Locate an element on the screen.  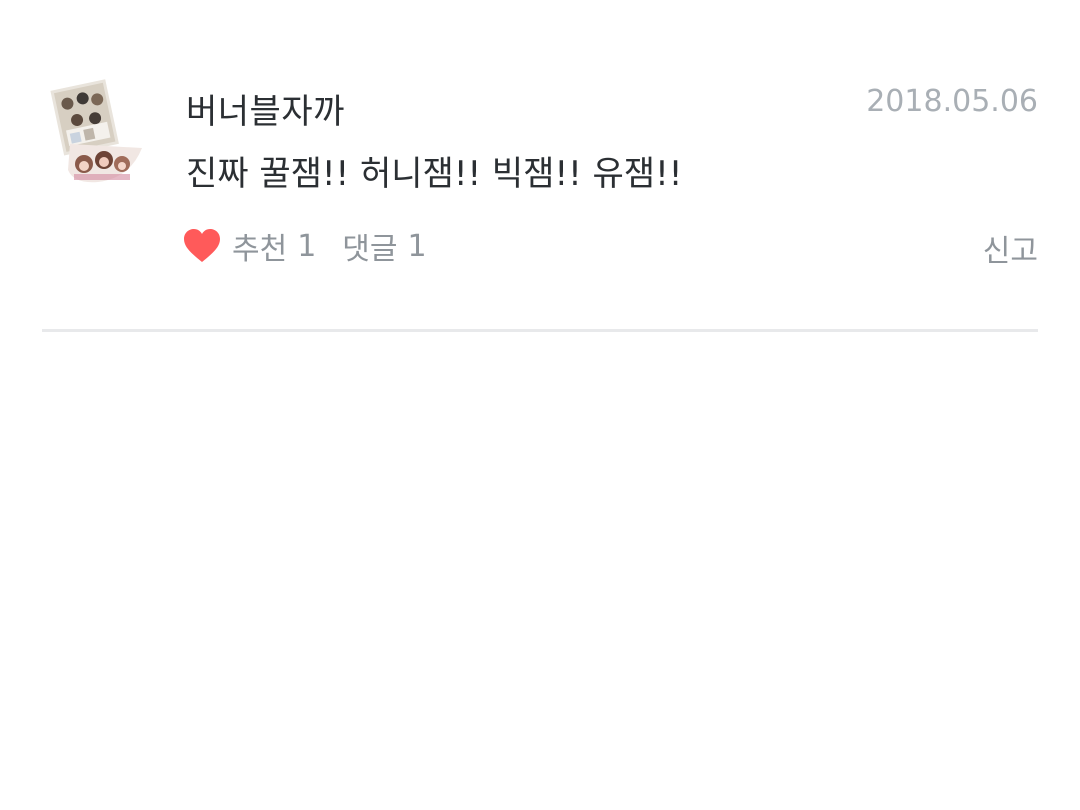
heart-icon is located at coordinates (202, 246).